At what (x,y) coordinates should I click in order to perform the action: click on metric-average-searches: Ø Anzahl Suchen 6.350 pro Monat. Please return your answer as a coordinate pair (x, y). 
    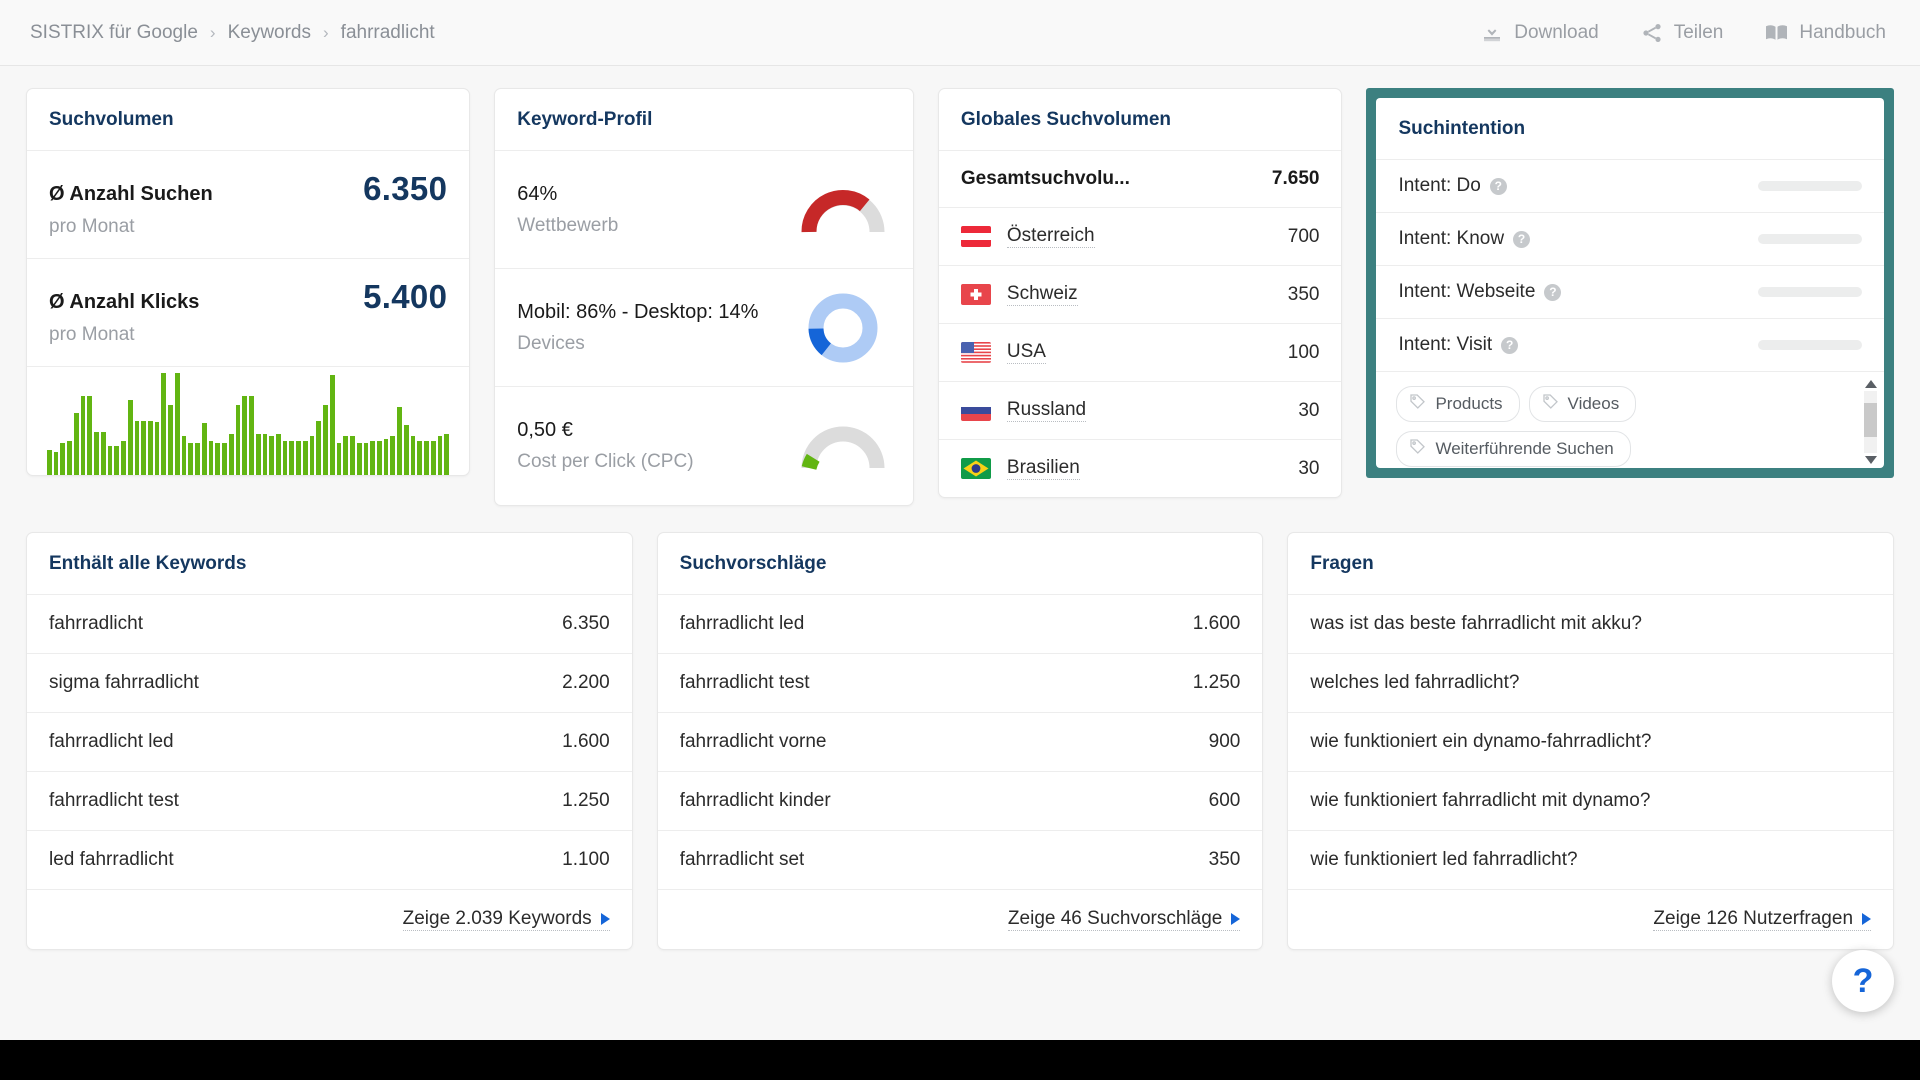
    Looking at the image, I should click on (248, 205).